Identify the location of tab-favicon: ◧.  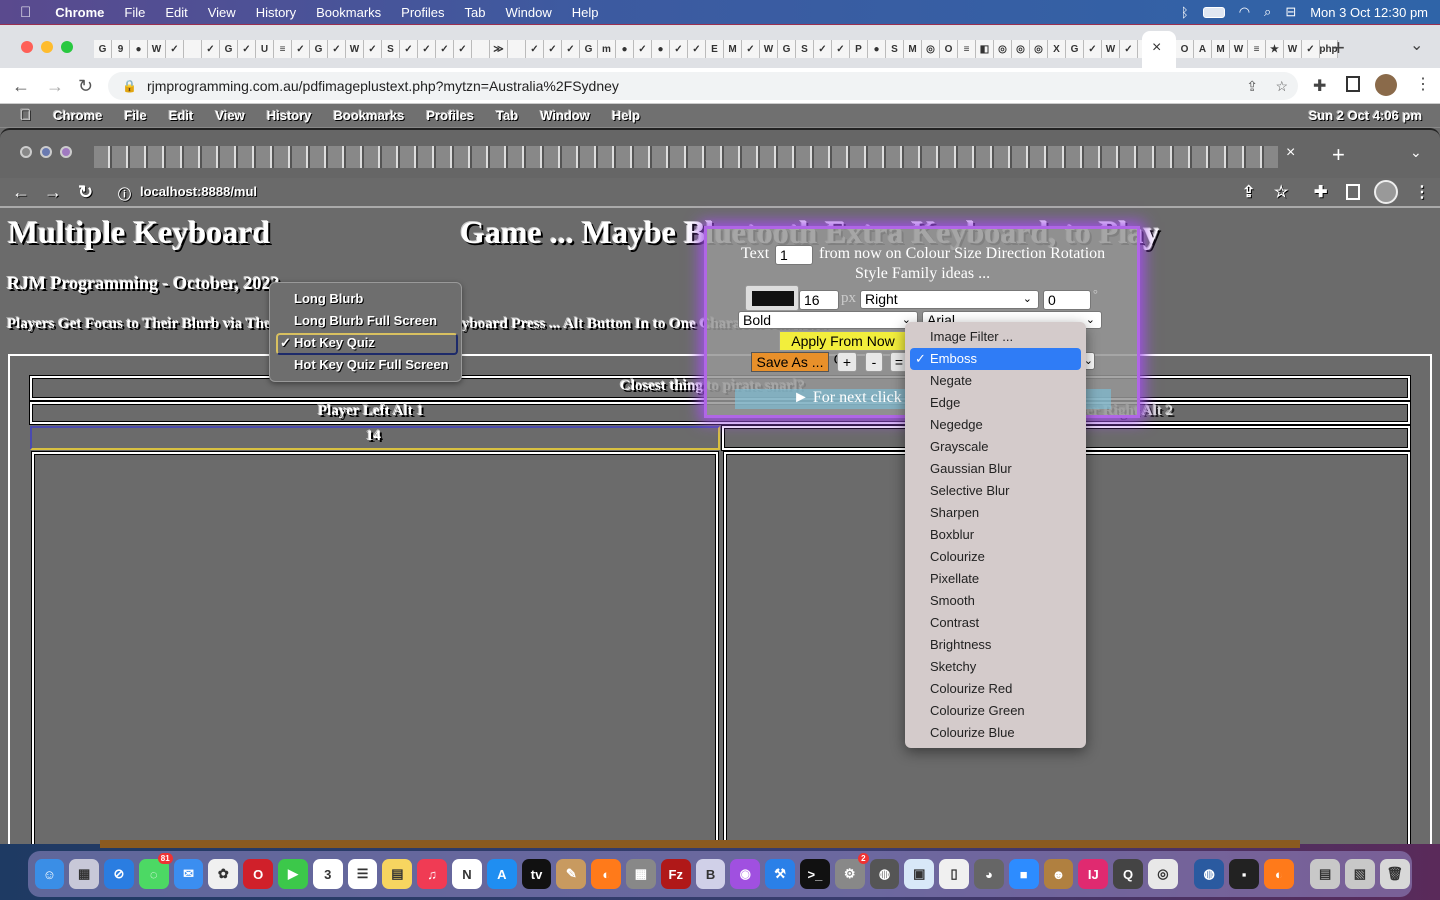
(985, 49).